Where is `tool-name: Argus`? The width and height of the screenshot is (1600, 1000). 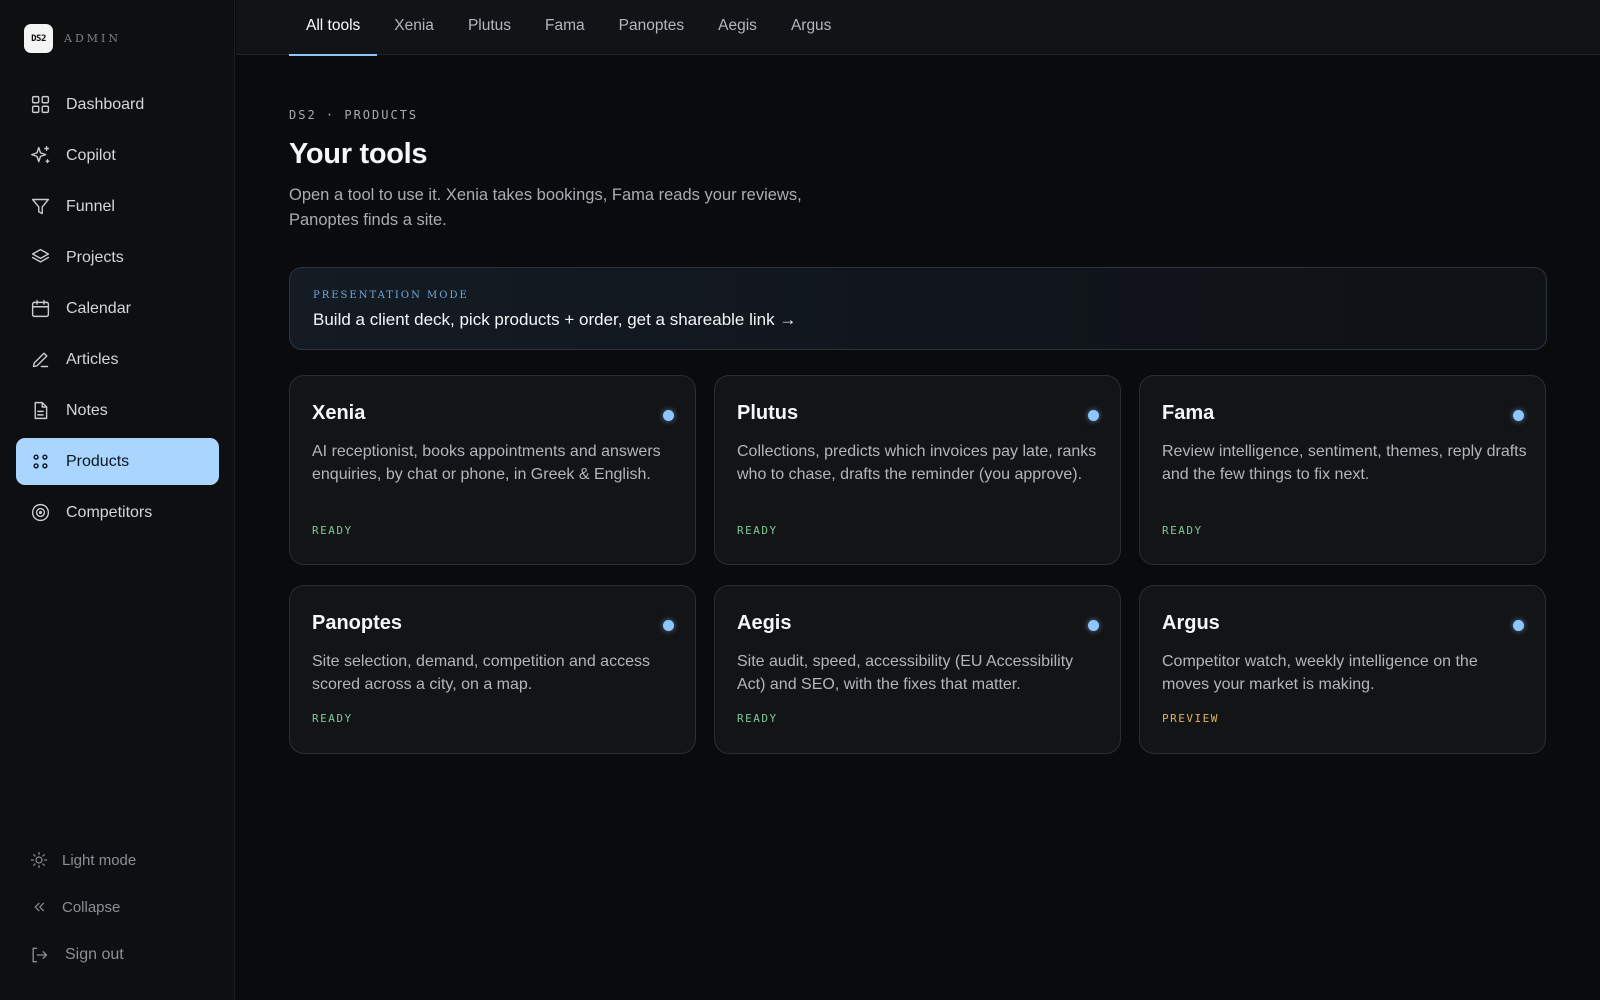 tool-name: Argus is located at coordinates (1191, 623).